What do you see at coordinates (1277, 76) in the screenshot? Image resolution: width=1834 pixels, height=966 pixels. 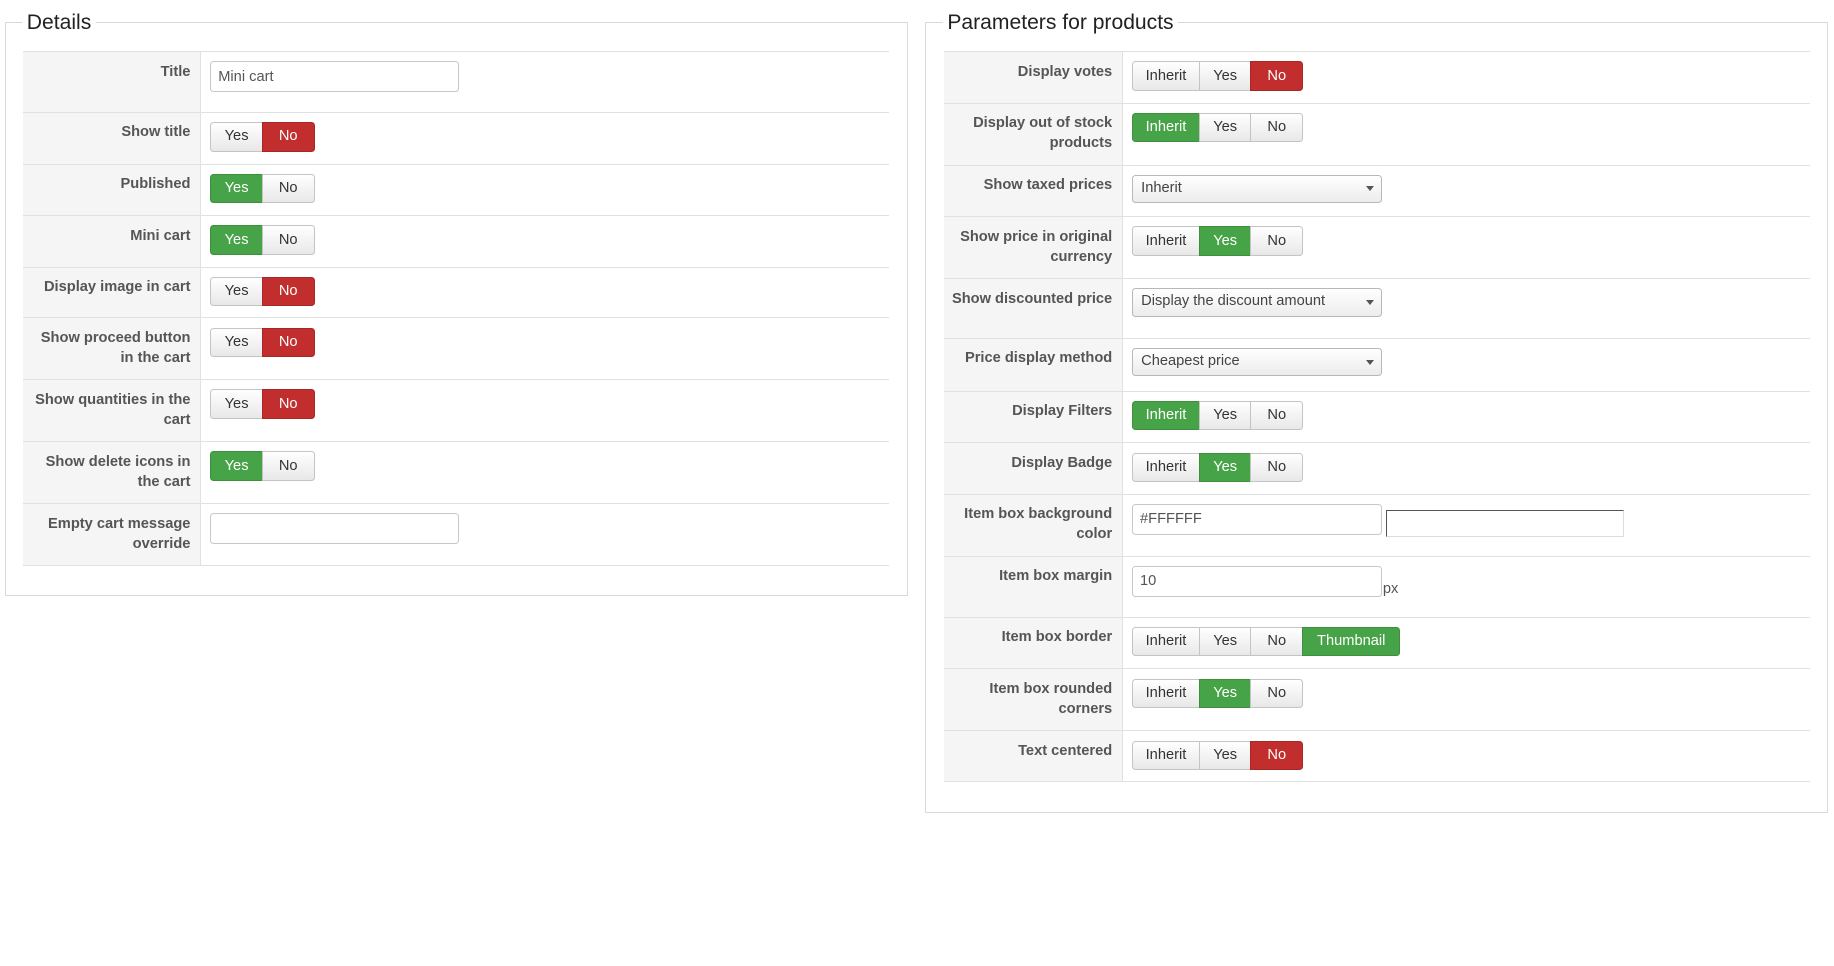 I see `row-display-votes-no-button: No` at bounding box center [1277, 76].